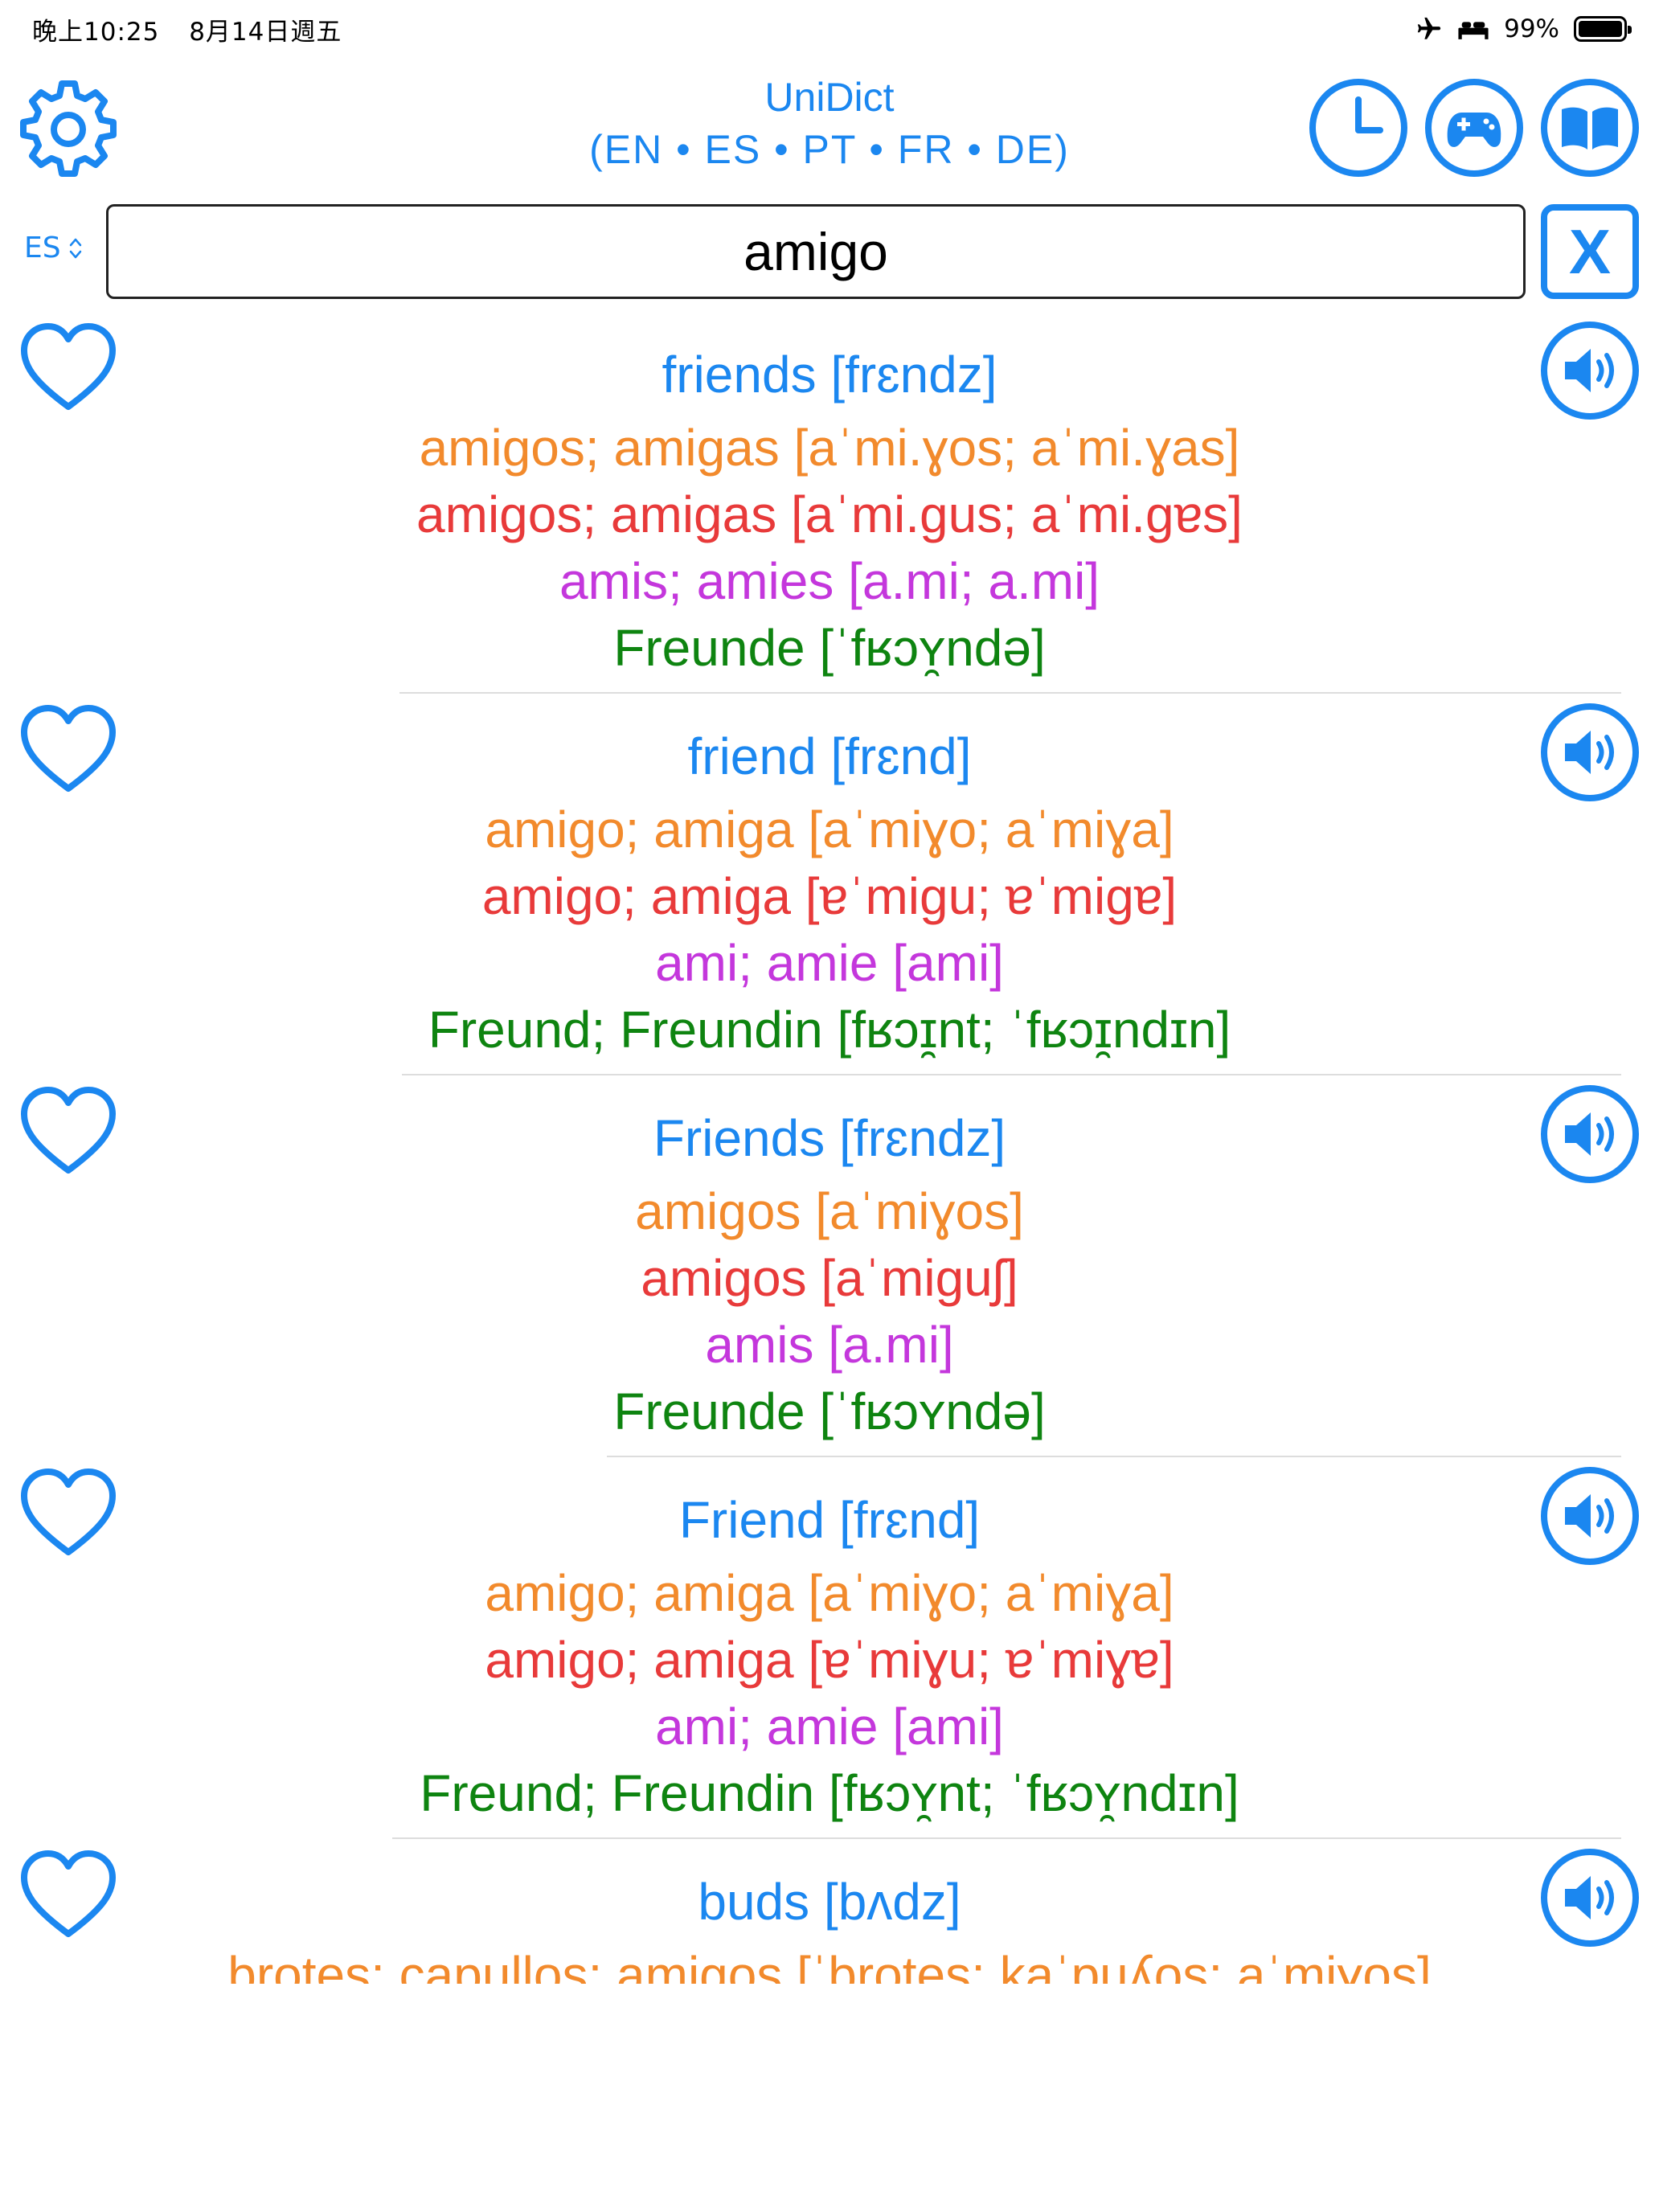  Describe the element at coordinates (829, 1030) in the screenshot. I see `result-german: Freund; Freundin [fʁɔɪ̯nt; ˈfʁɔɪ̯ndɪn]` at that location.